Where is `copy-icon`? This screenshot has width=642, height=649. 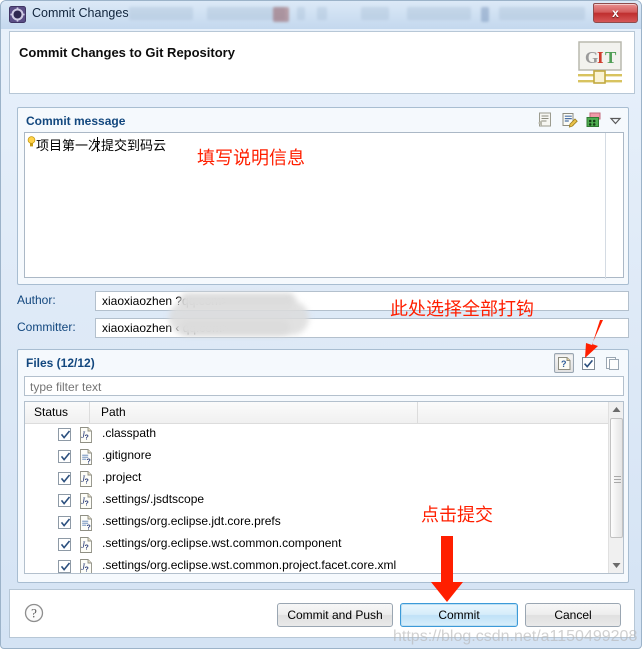 copy-icon is located at coordinates (612, 363).